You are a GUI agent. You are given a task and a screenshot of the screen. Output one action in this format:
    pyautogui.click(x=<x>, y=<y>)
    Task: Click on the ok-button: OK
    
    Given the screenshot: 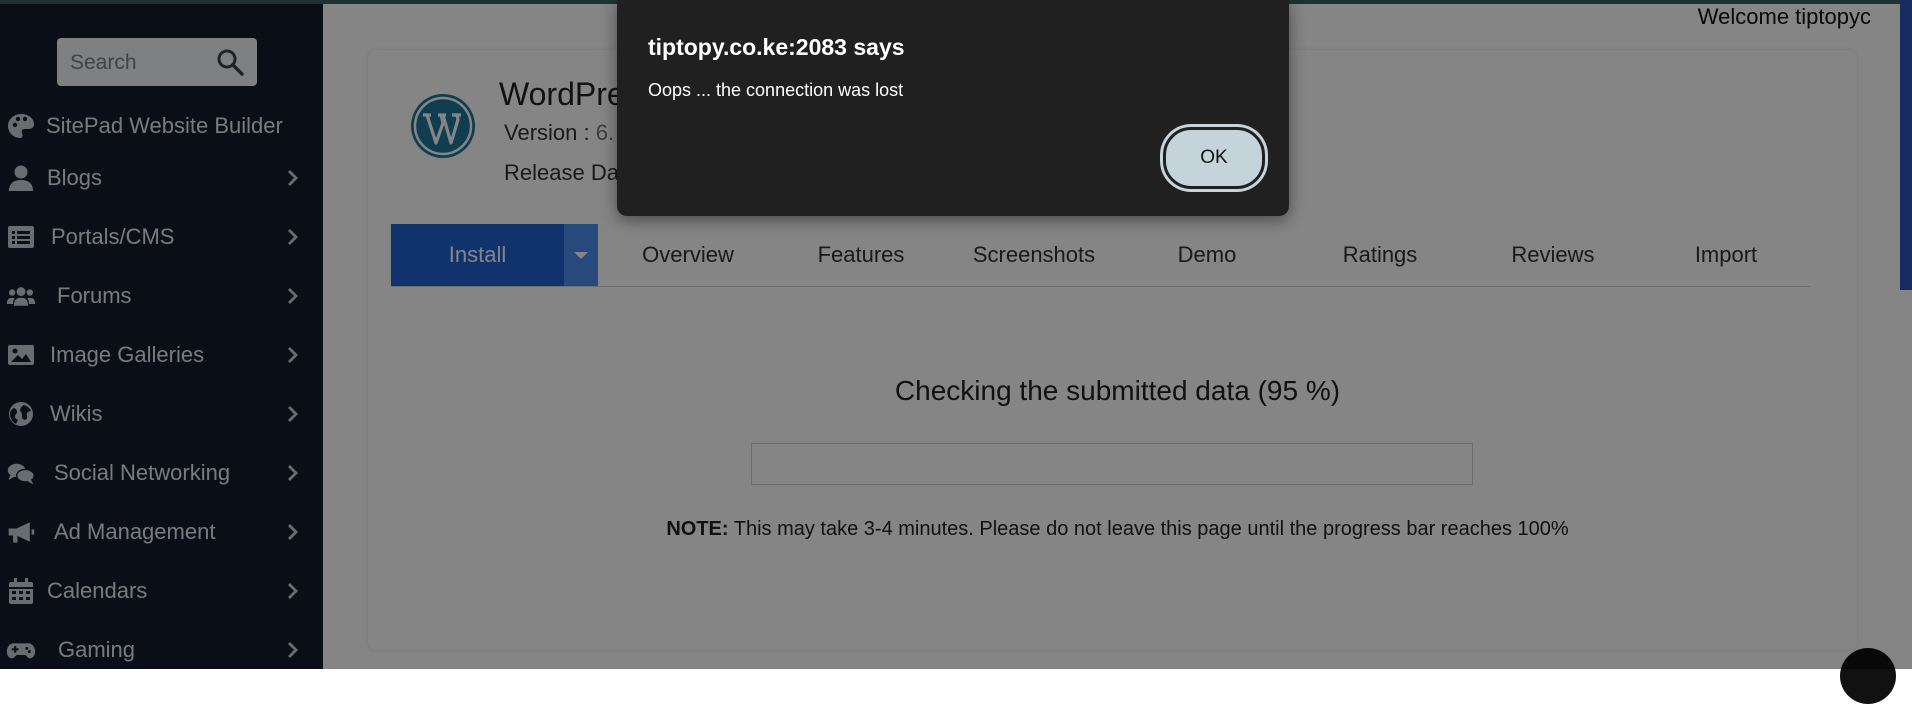 What is the action you would take?
    pyautogui.click(x=1214, y=158)
    